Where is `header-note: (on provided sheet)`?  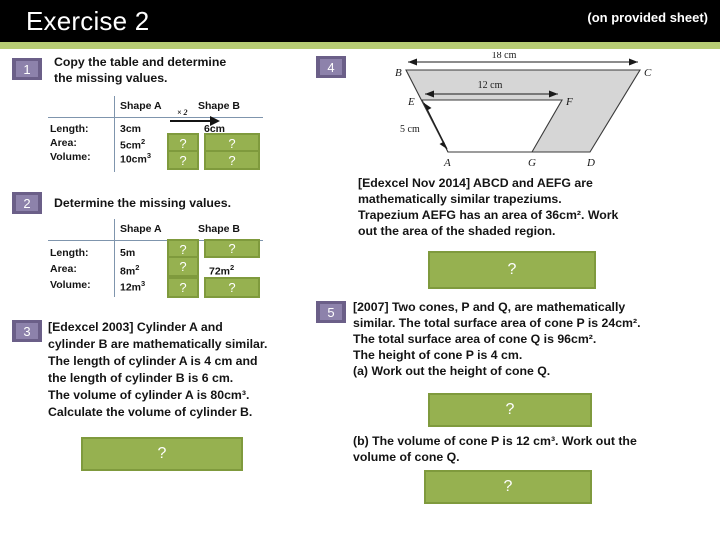 header-note: (on provided sheet) is located at coordinates (647, 17).